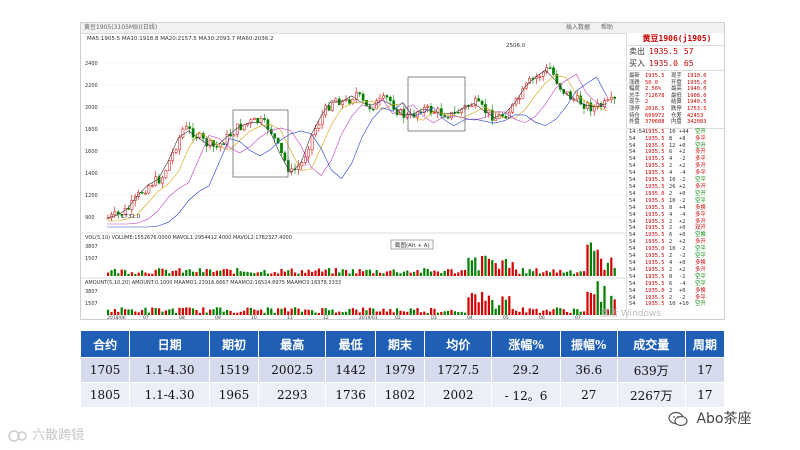 The width and height of the screenshot is (800, 450). What do you see at coordinates (688, 51) in the screenshot?
I see `ask-qty: 57` at bounding box center [688, 51].